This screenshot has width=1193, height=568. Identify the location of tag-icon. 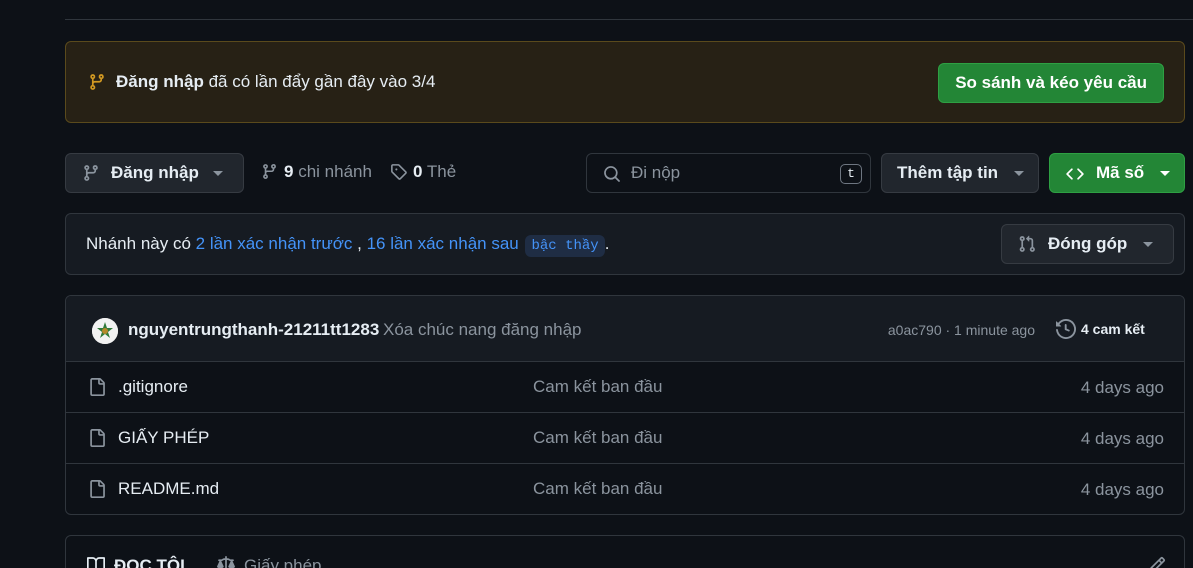
(399, 172).